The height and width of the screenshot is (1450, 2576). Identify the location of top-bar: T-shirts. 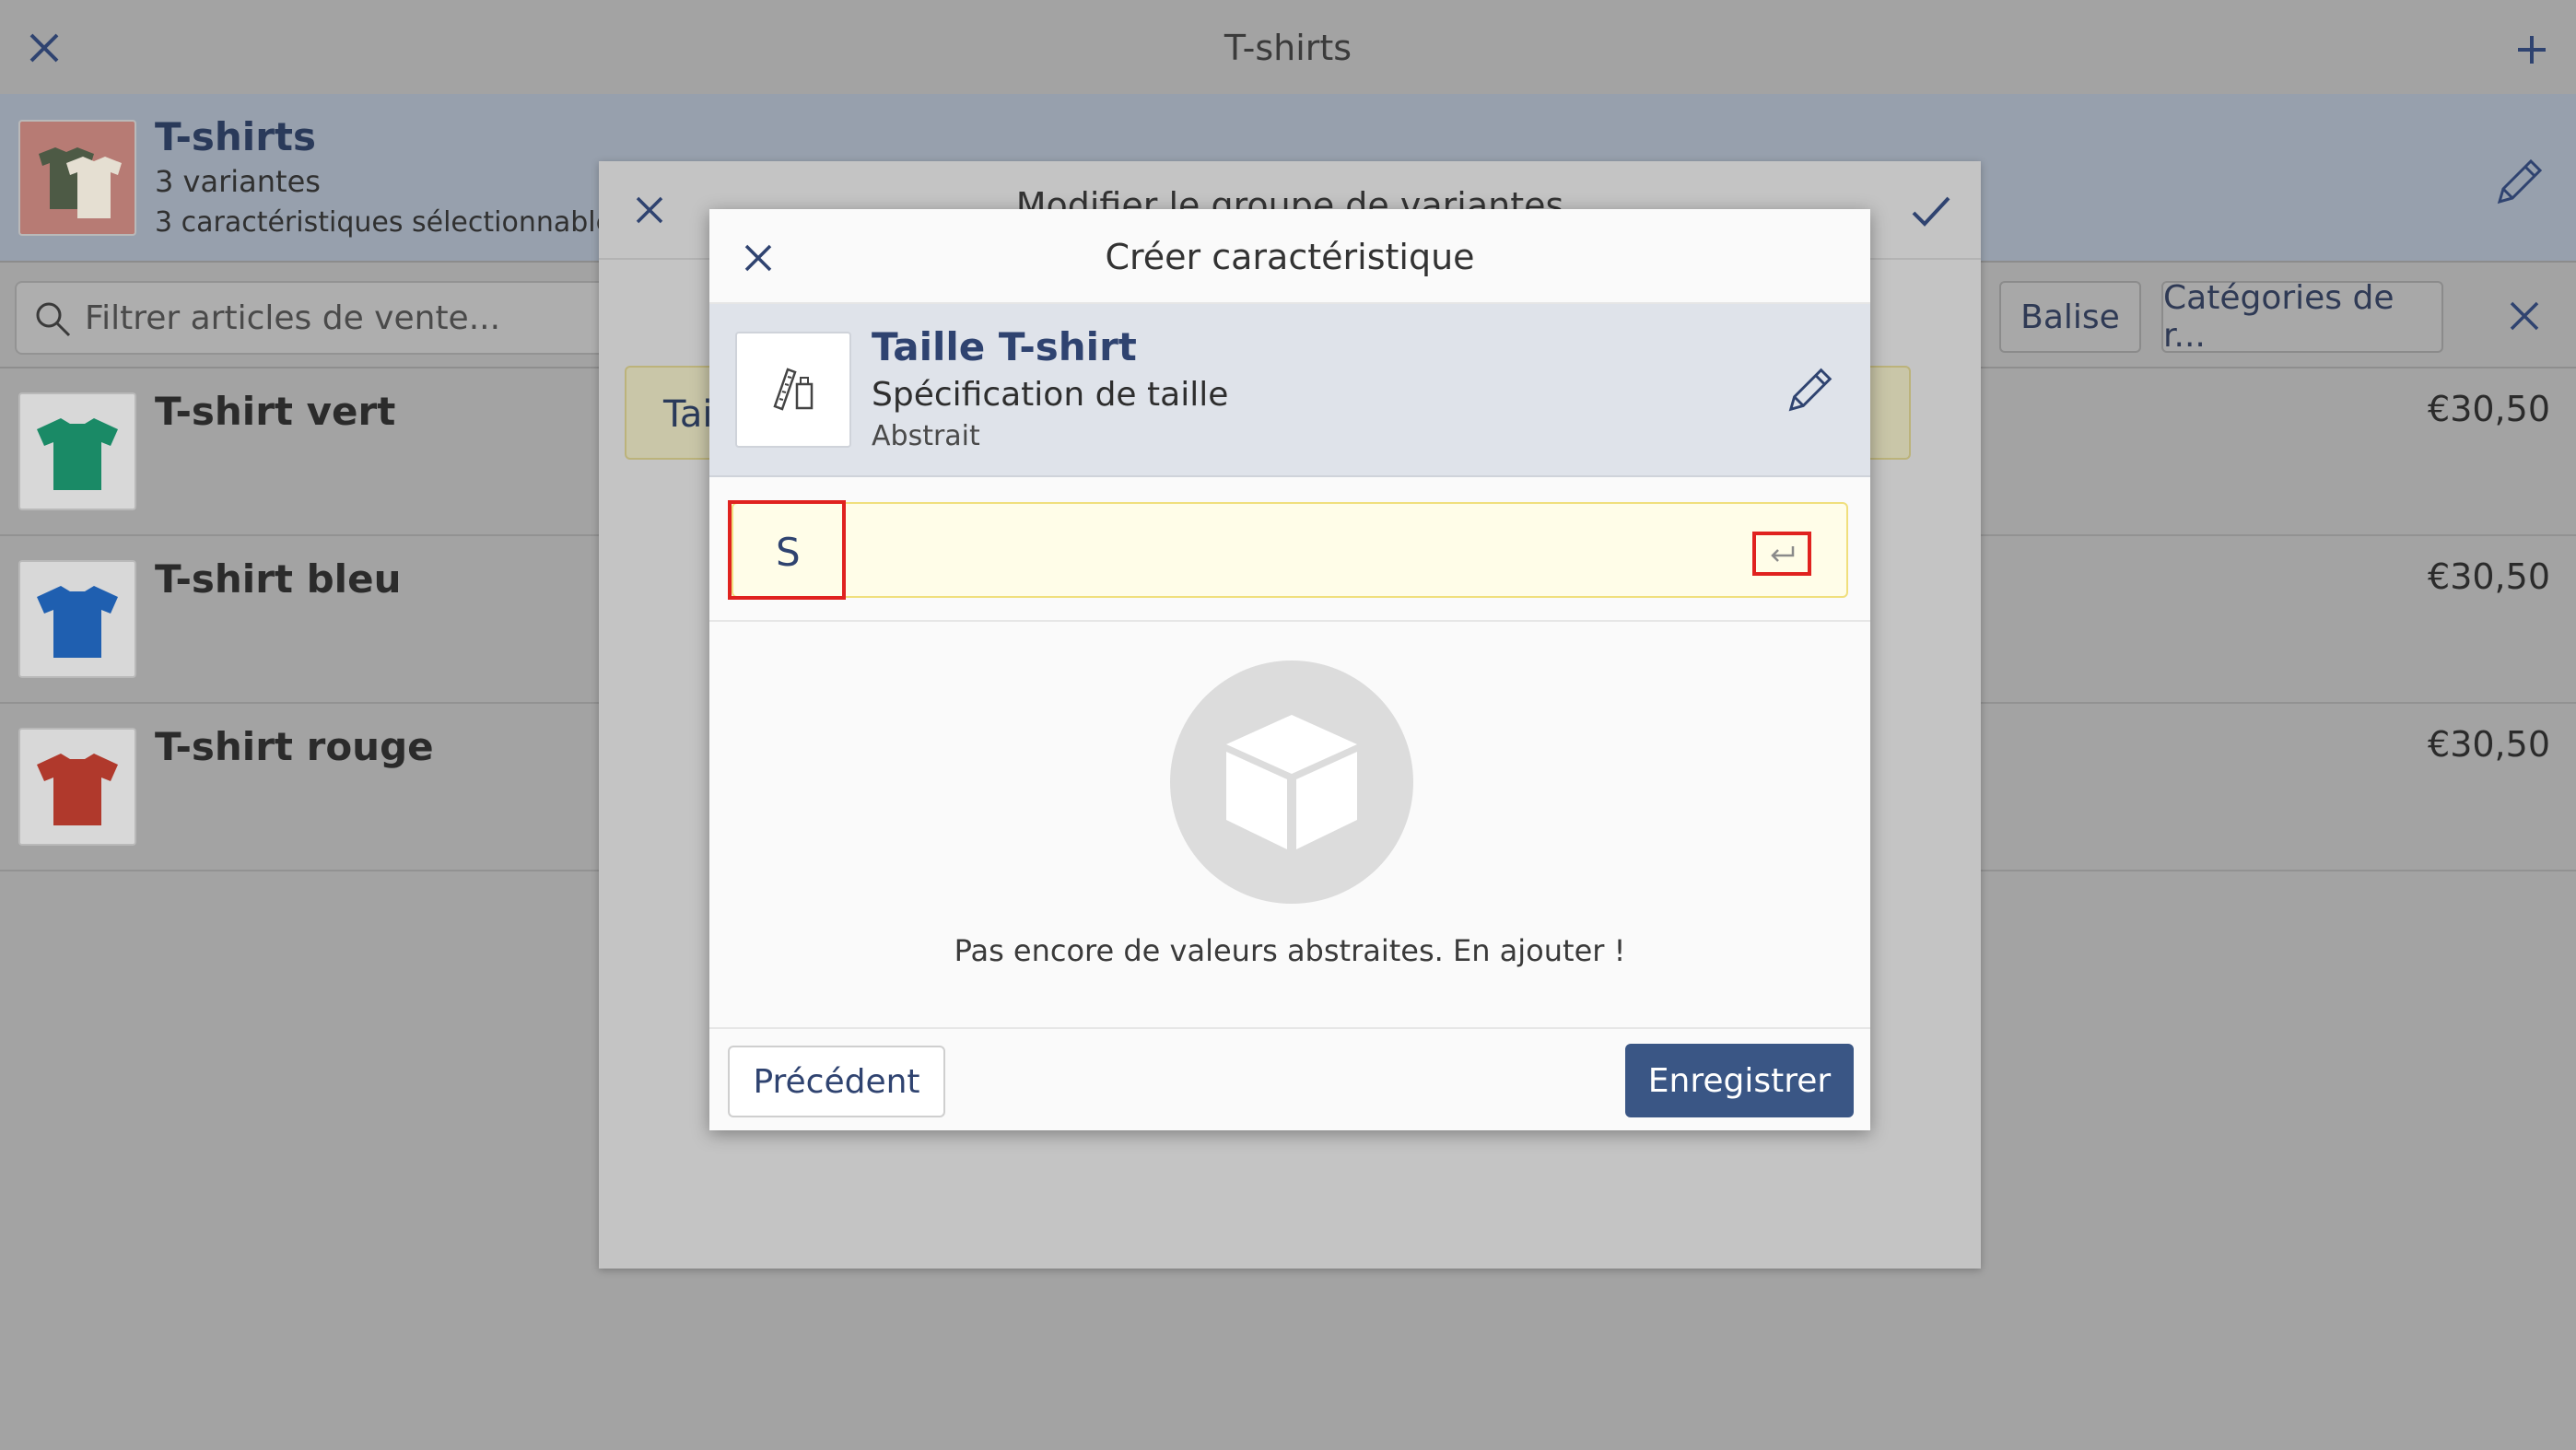
(1288, 47).